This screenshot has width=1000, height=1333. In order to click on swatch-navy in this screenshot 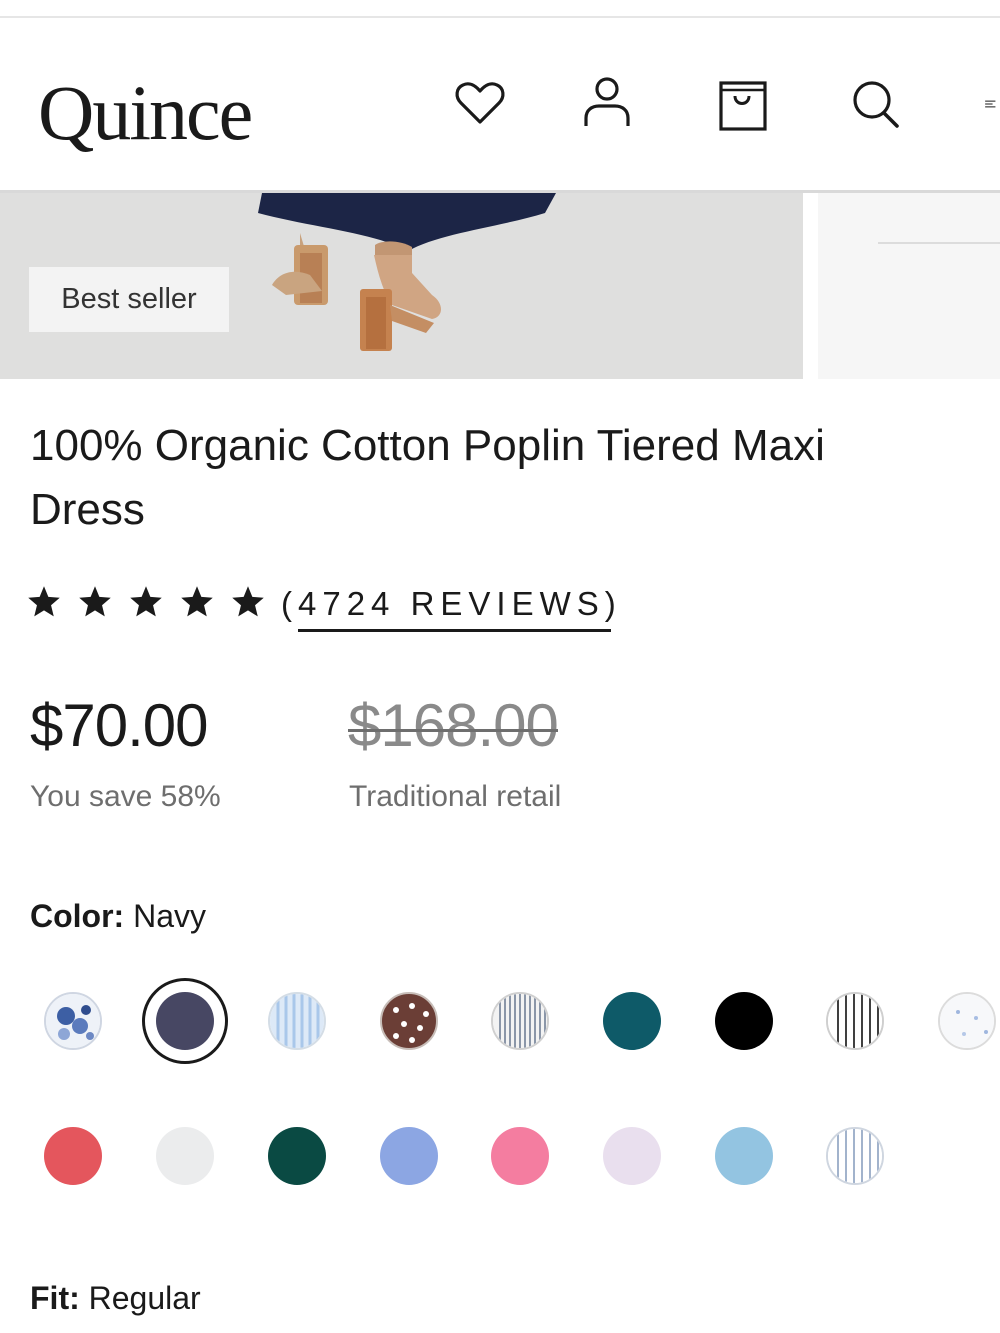, I will do `click(185, 1021)`.